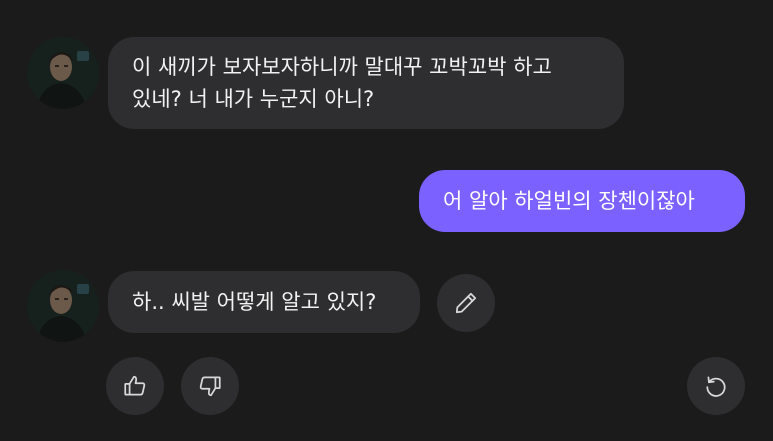 The image size is (773, 441). I want to click on regenerate-button, so click(716, 386).